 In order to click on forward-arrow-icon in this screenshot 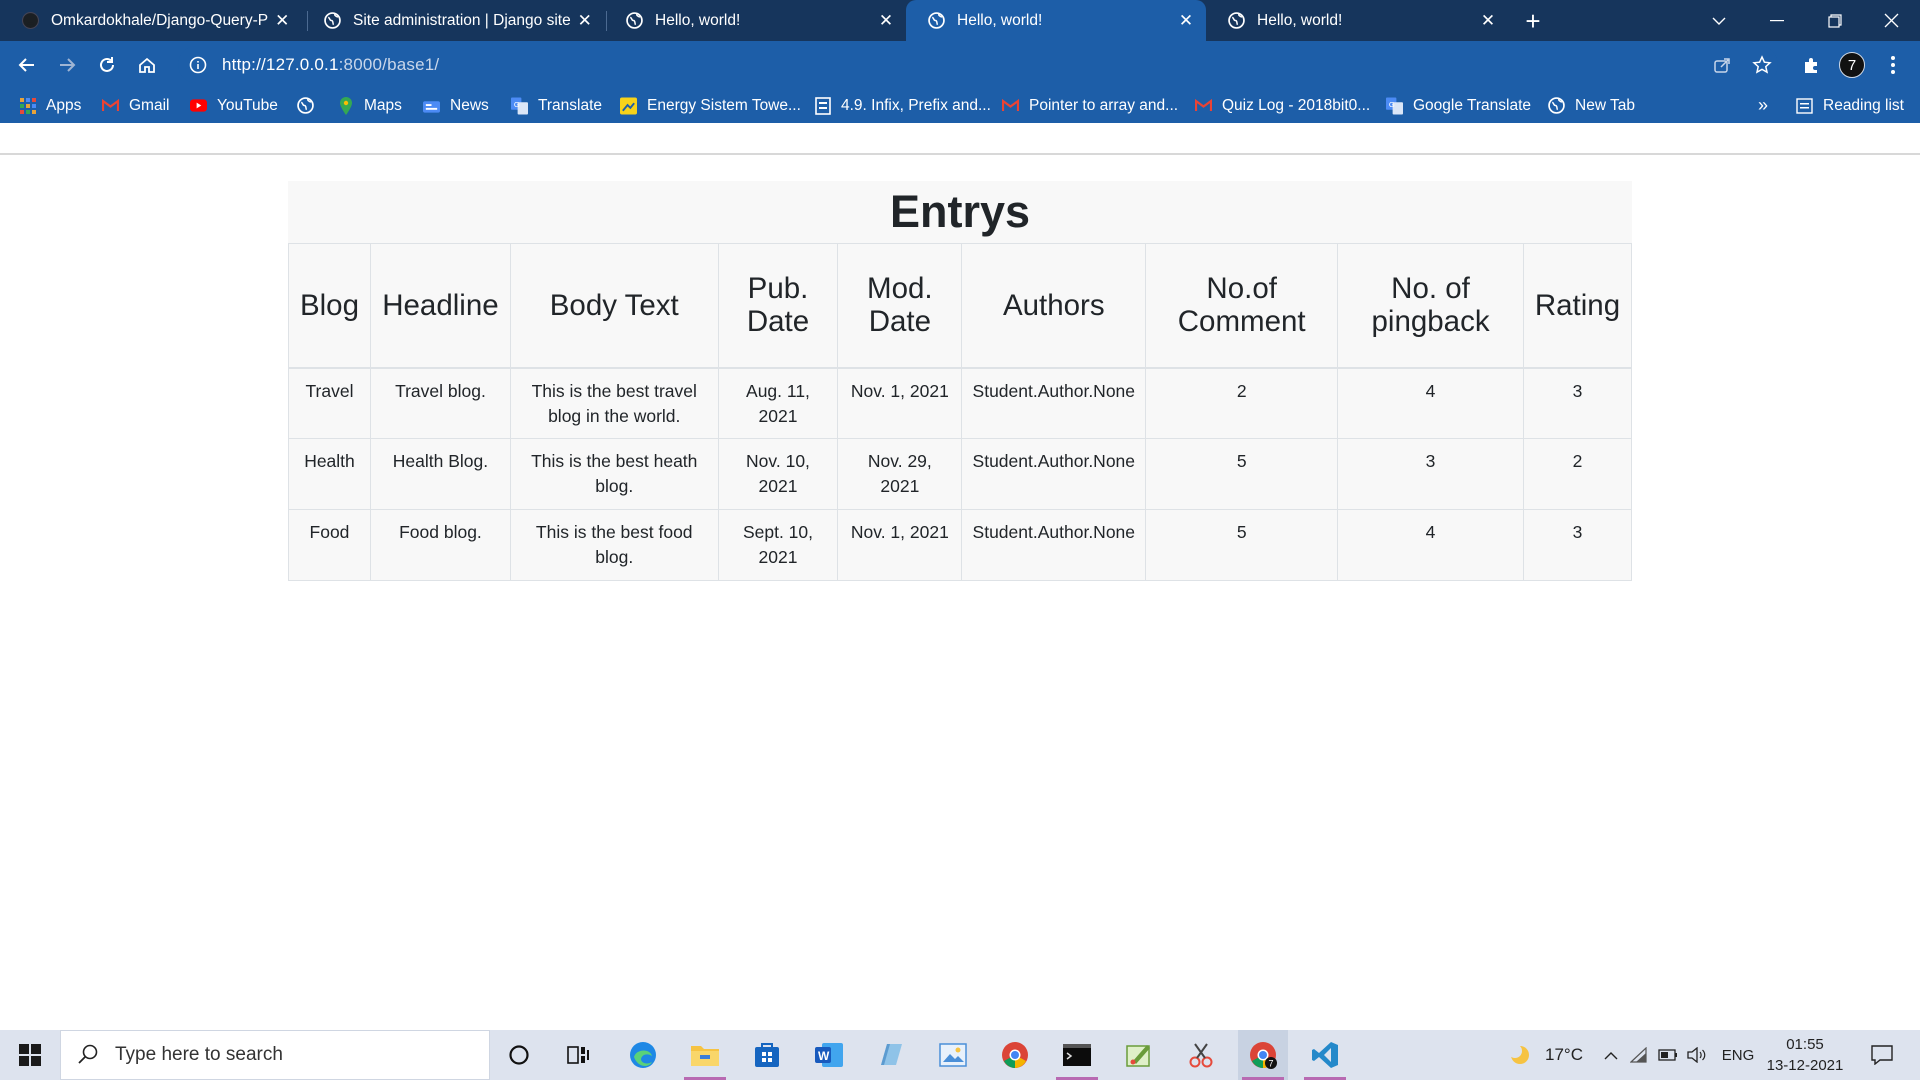, I will do `click(67, 65)`.